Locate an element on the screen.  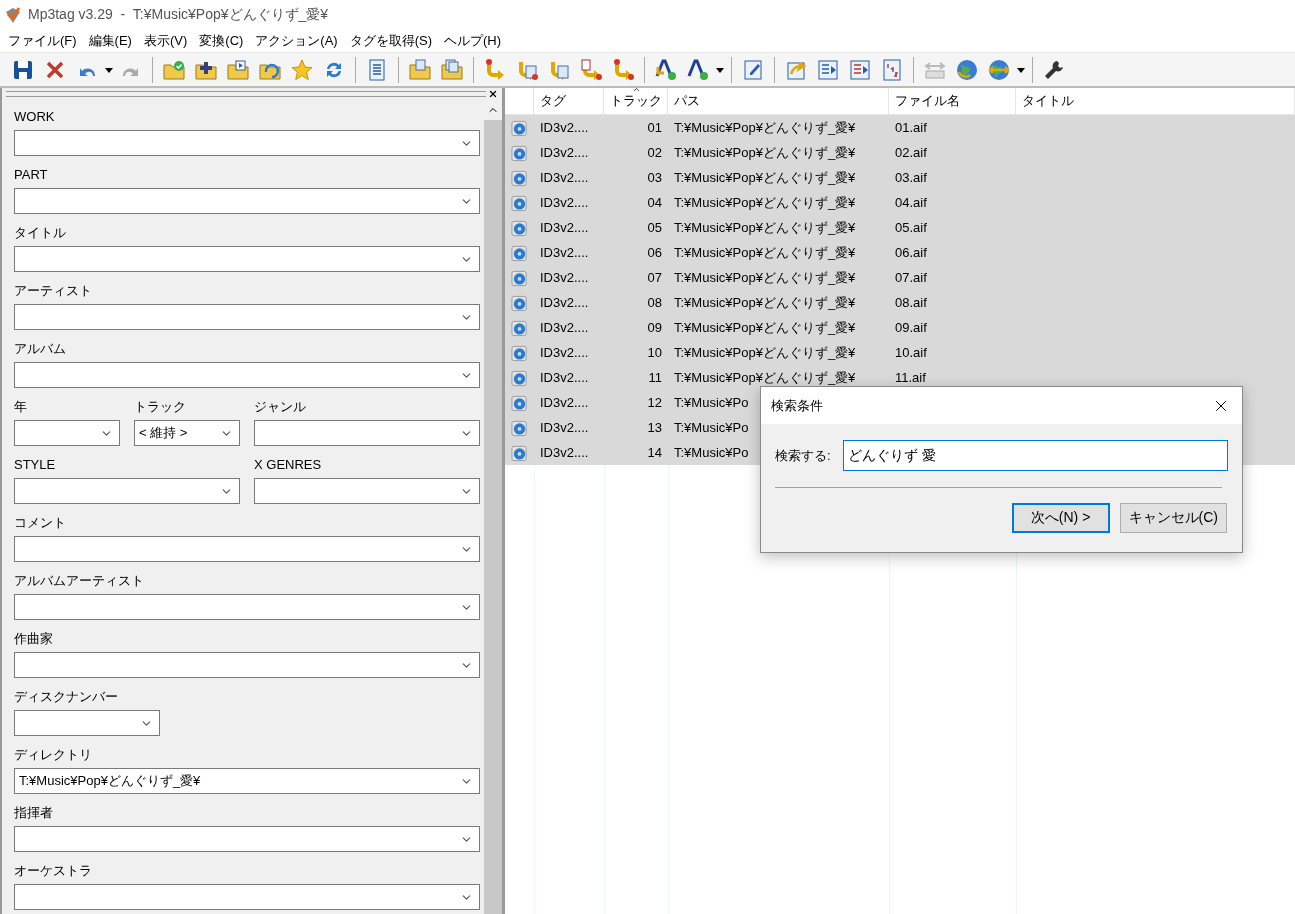
search-label: 検索する: is located at coordinates (803, 455).